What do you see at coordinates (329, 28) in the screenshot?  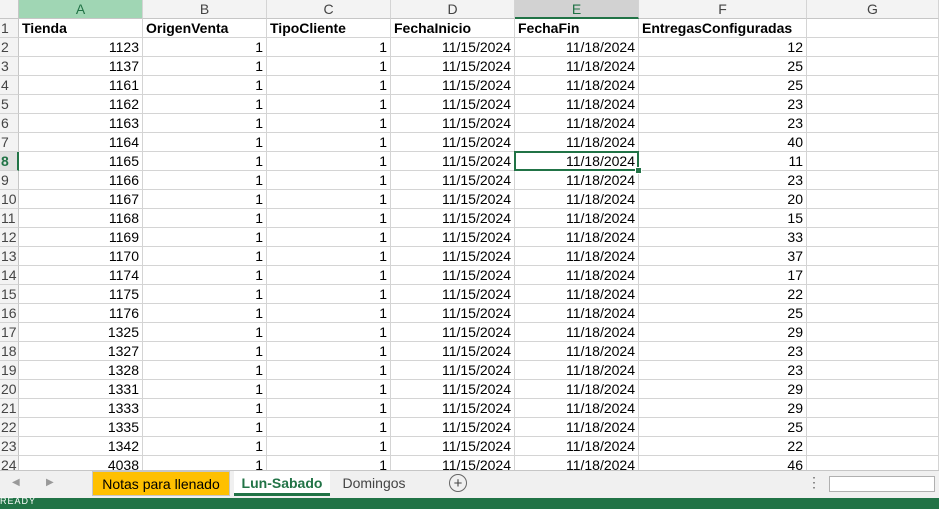 I see `header-cell: TipoCliente` at bounding box center [329, 28].